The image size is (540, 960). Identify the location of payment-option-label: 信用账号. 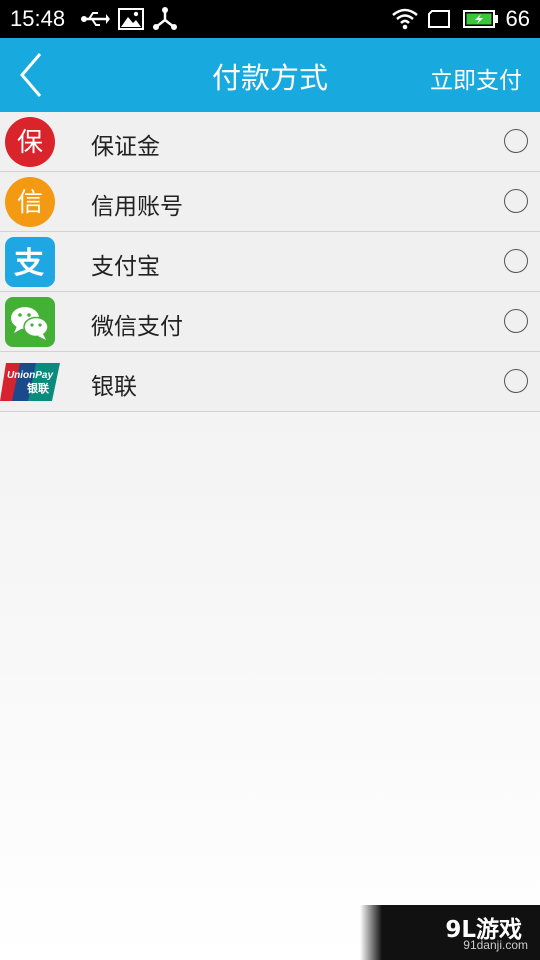
(137, 207).